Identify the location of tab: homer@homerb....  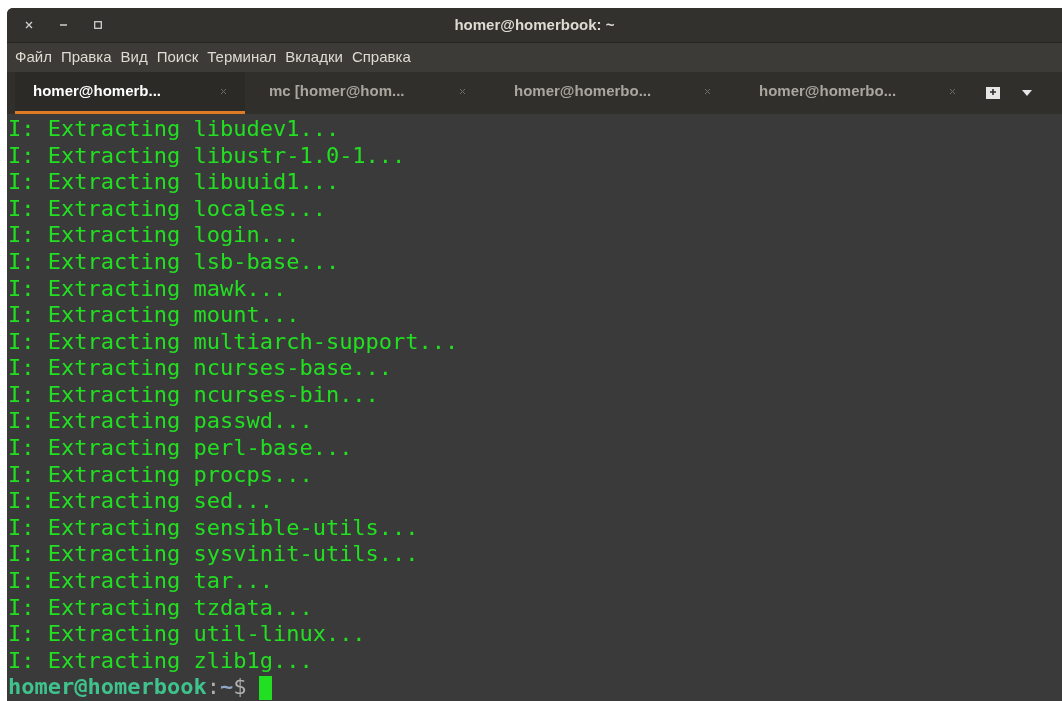
(130, 92).